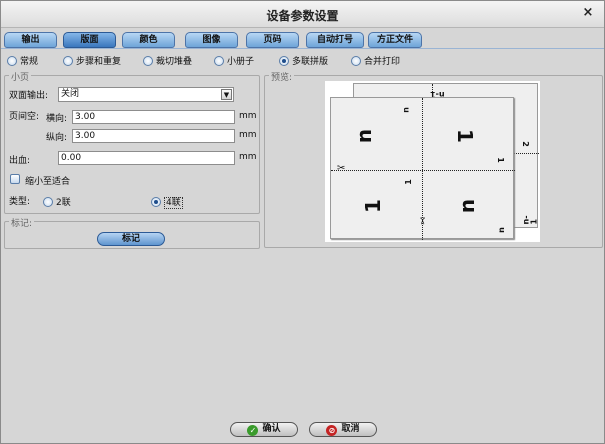 The height and width of the screenshot is (444, 605). I want to click on radio-booklet-indicator, so click(219, 60).